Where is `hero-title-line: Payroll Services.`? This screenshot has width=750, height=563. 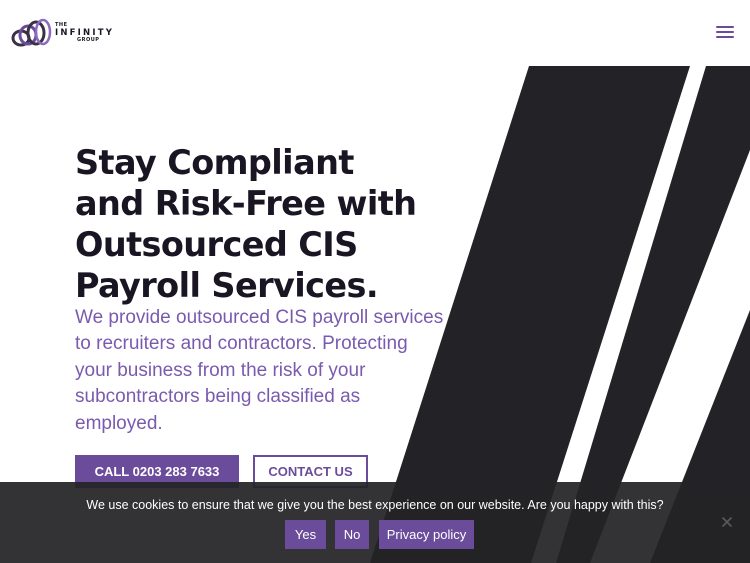 hero-title-line: Payroll Services. is located at coordinates (227, 285).